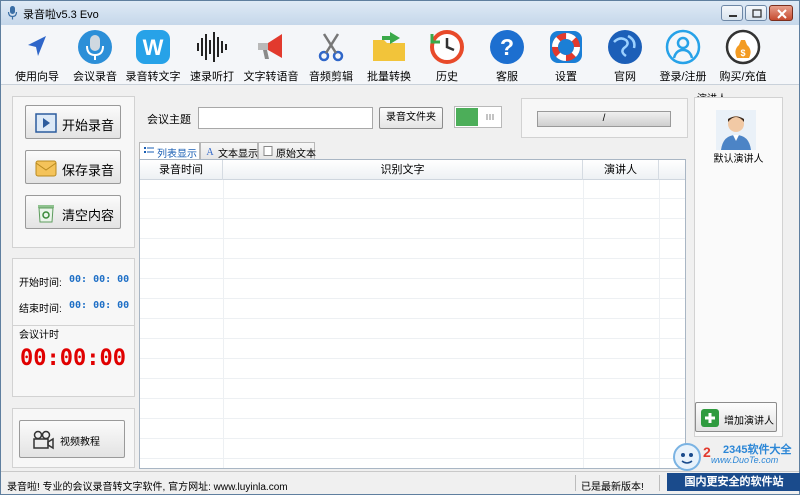 This screenshot has width=800, height=495. What do you see at coordinates (447, 77) in the screenshot?
I see `toolbar-label: 历史` at bounding box center [447, 77].